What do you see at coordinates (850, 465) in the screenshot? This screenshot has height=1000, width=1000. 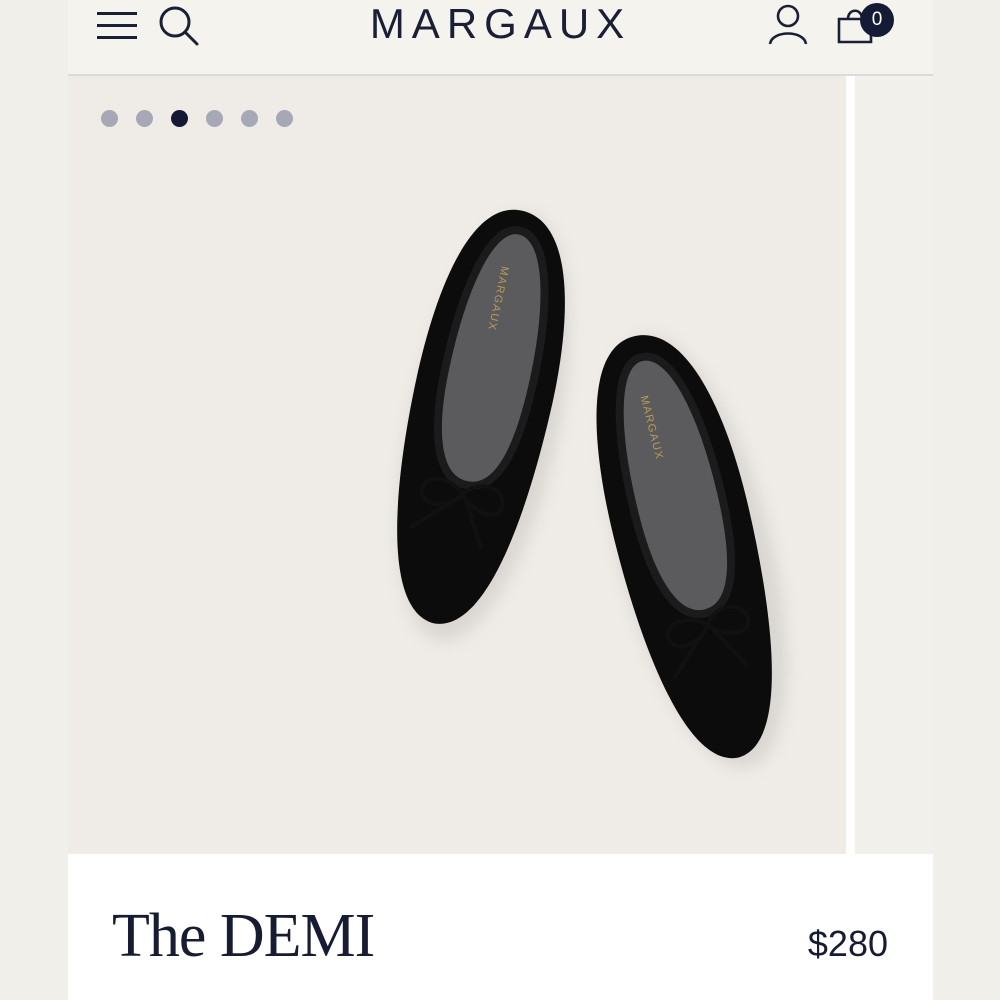 I see `gallery-divider` at bounding box center [850, 465].